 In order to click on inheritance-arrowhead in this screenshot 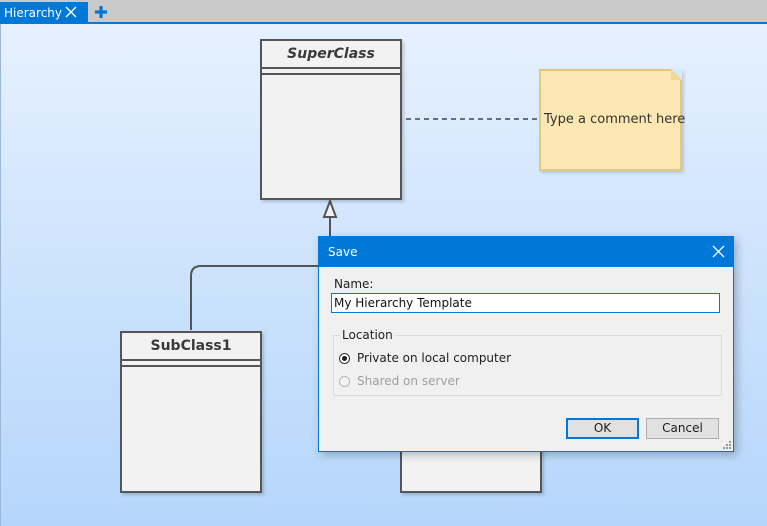, I will do `click(330, 208)`.